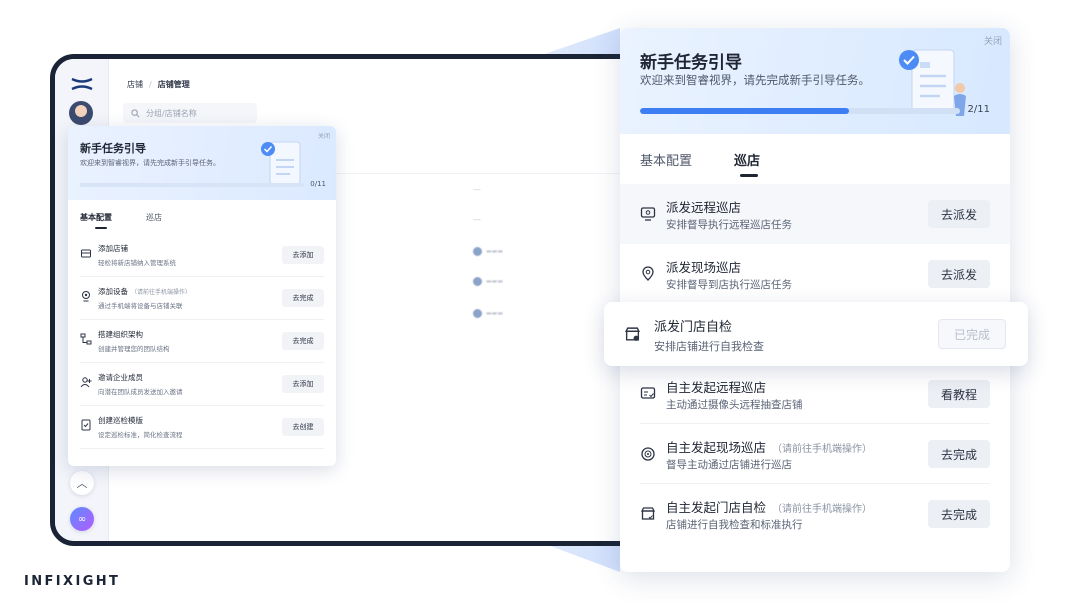 Image resolution: width=1080 pixels, height=612 pixels. Describe the element at coordinates (716, 387) in the screenshot. I see `task-title: 自主发起远程巡店` at that location.